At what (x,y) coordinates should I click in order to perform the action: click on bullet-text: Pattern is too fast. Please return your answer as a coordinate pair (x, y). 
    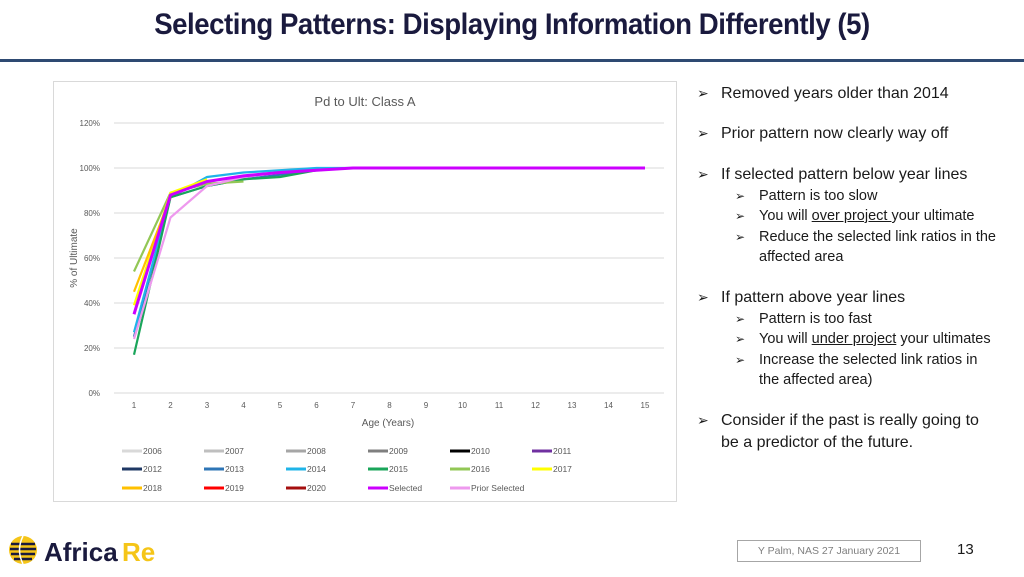
    Looking at the image, I should click on (815, 319).